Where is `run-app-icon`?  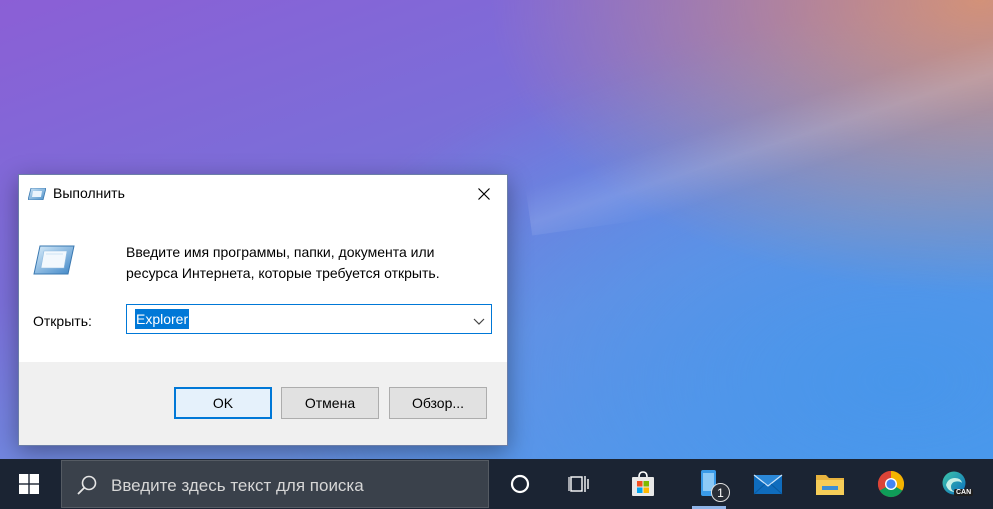 run-app-icon is located at coordinates (37, 194).